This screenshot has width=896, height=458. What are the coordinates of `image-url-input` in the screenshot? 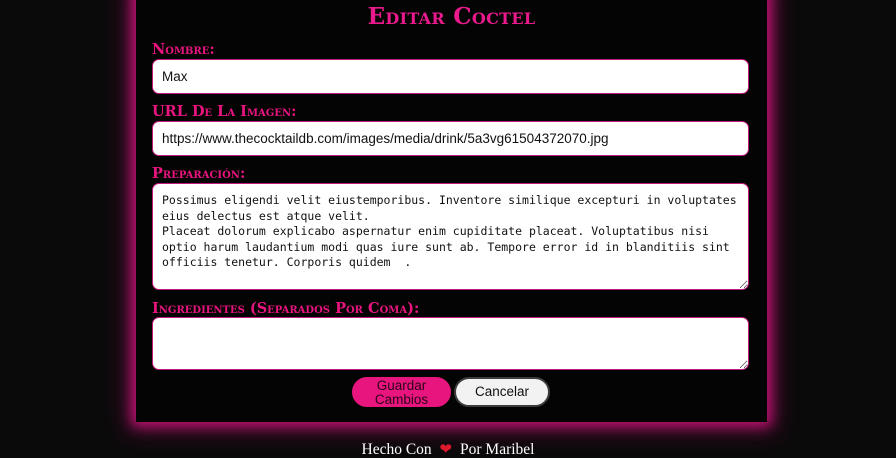 It's located at (450, 138).